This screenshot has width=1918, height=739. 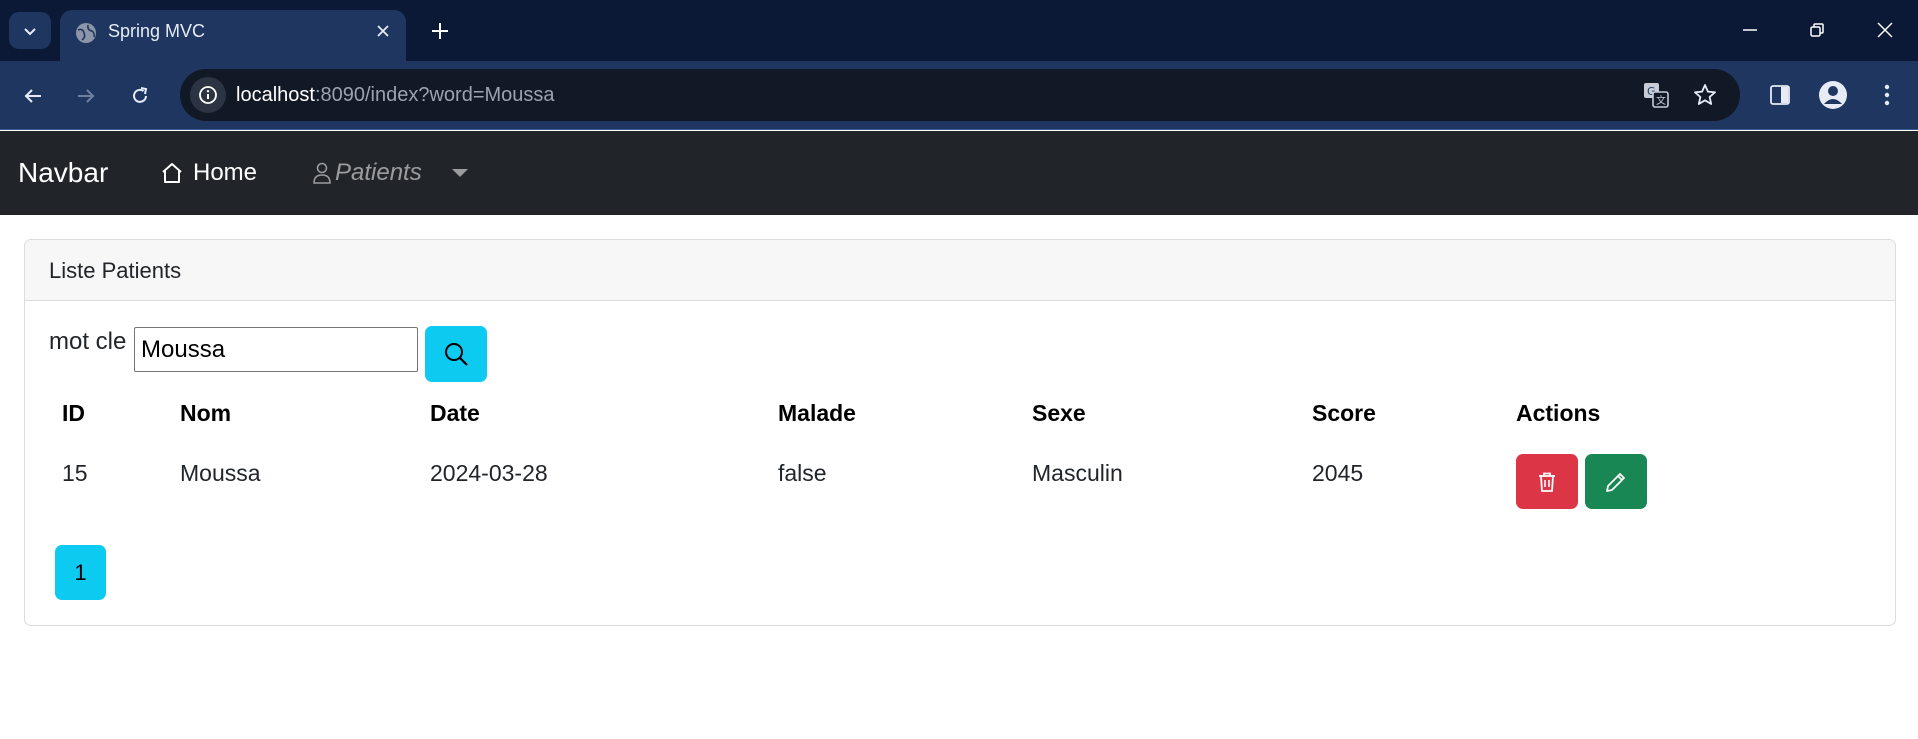 I want to click on nav-patients-dropdown: Patients, so click(x=367, y=173).